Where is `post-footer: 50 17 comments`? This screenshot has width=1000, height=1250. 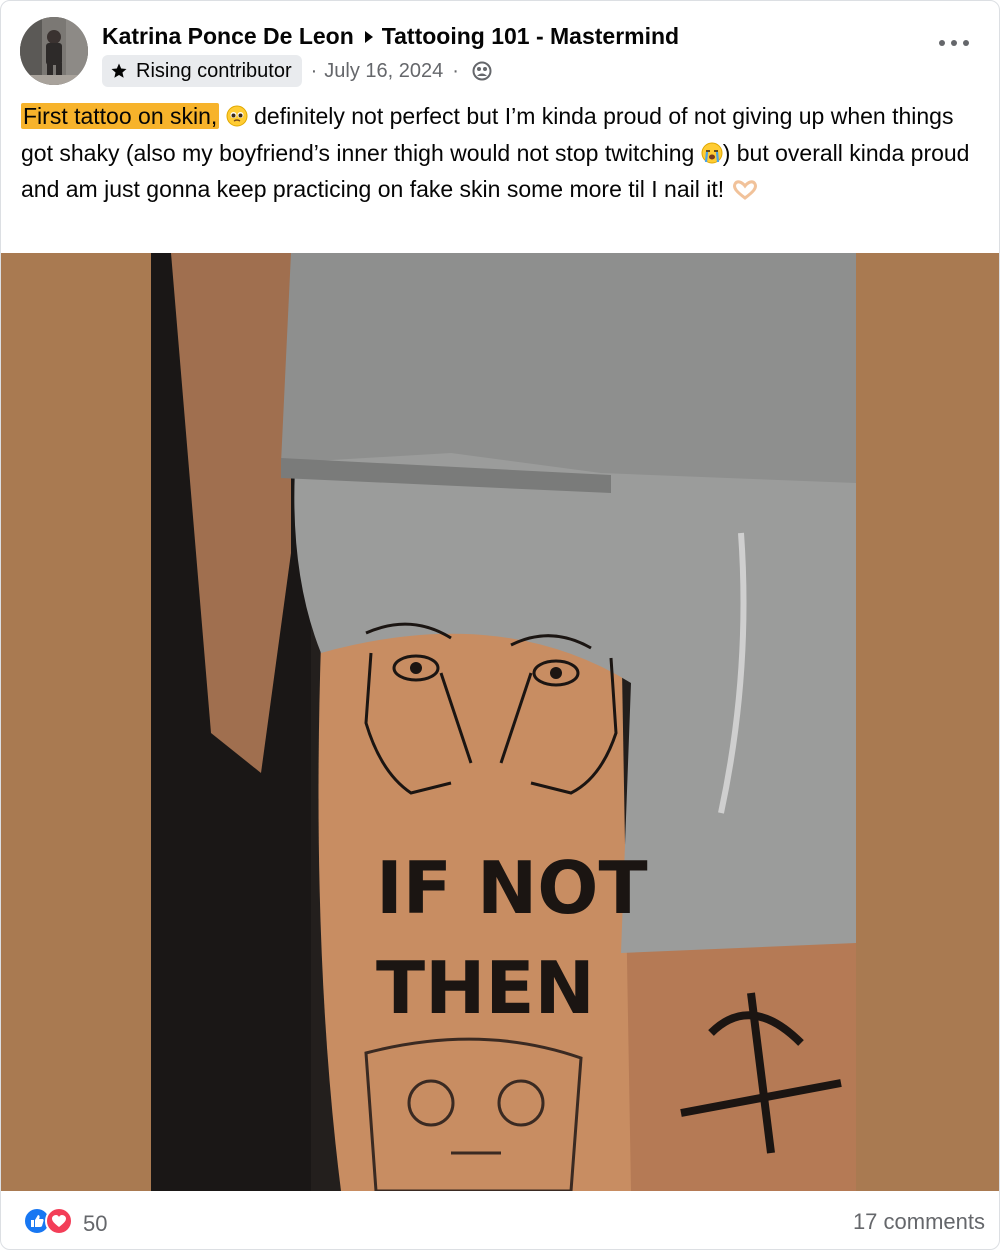
post-footer: 50 17 comments is located at coordinates (500, 1220).